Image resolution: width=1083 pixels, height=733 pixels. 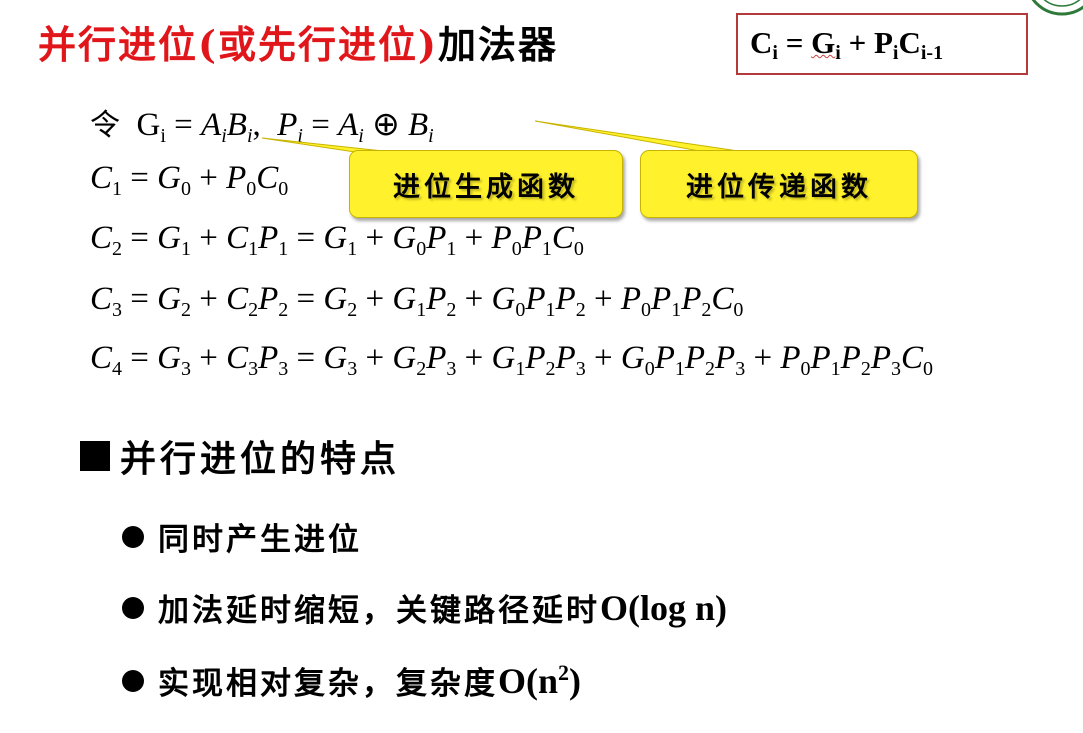 I want to click on bullet-complexity: O(n2), so click(x=539, y=681).